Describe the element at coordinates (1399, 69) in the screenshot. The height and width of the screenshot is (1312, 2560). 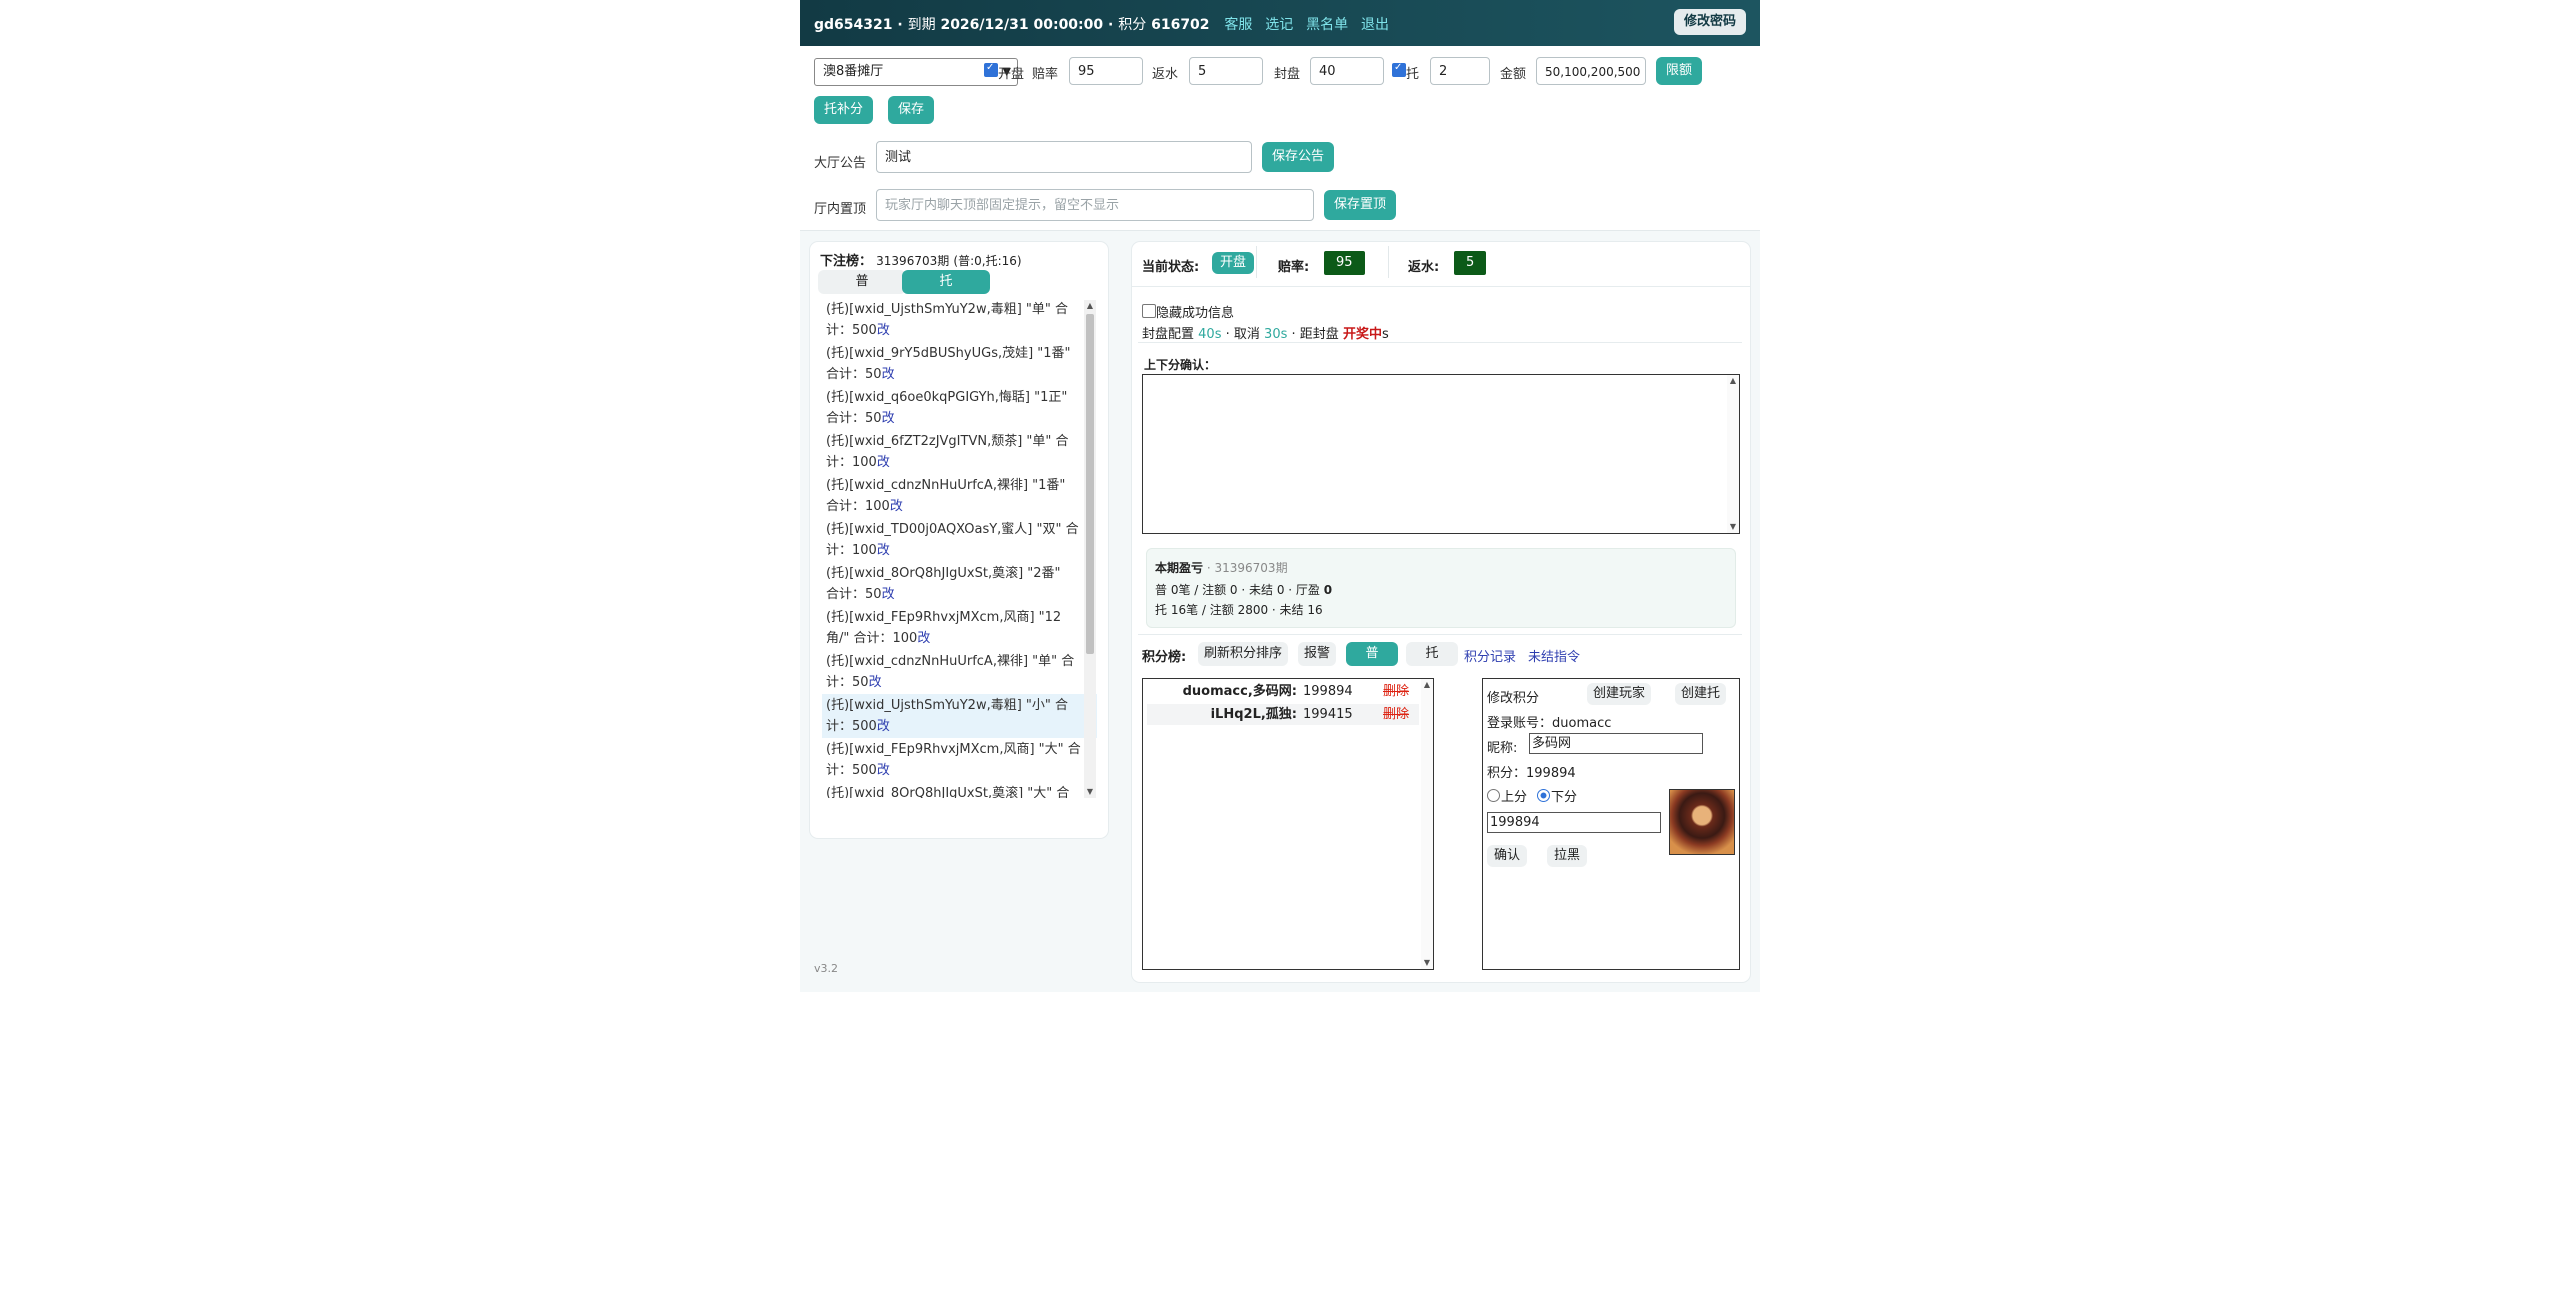
I see `tuo-checkbox` at that location.